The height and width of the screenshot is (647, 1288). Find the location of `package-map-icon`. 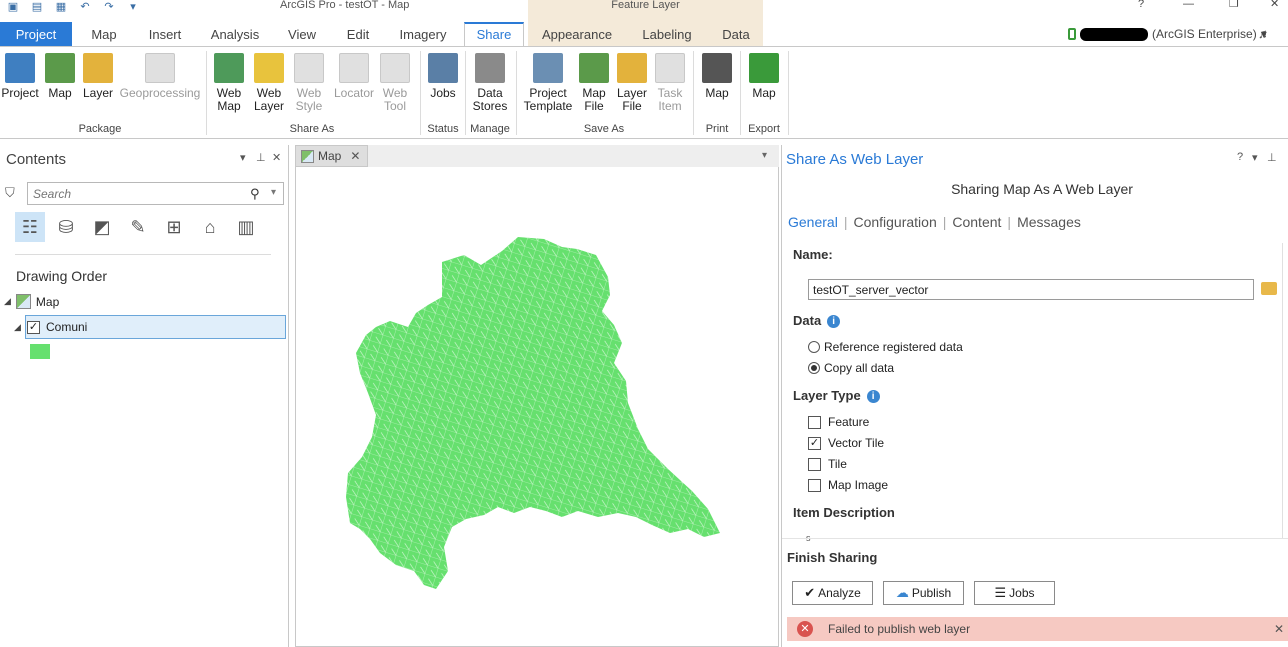

package-map-icon is located at coordinates (60, 68).